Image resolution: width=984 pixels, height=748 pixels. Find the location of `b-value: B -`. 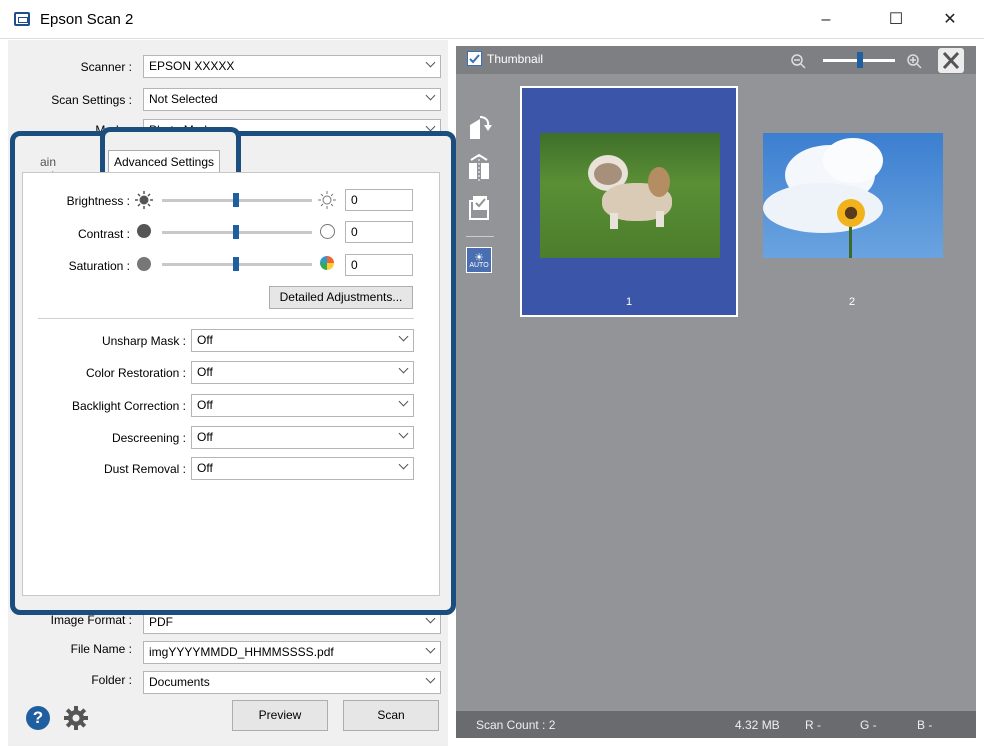

b-value: B - is located at coordinates (925, 725).